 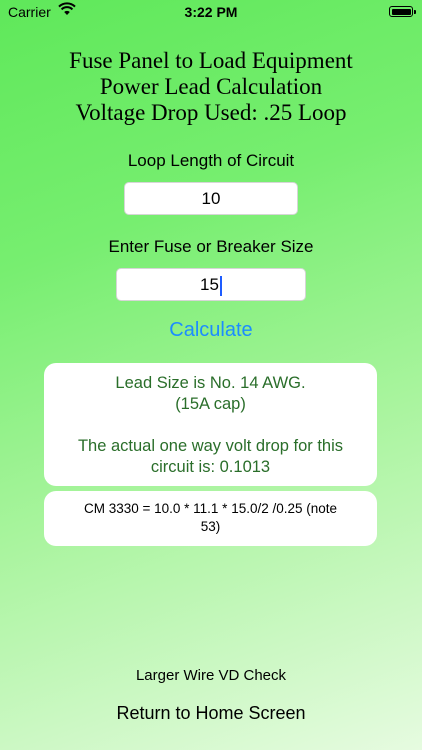 I want to click on loop-length-label: Loop Length of Circuit, so click(x=211, y=160).